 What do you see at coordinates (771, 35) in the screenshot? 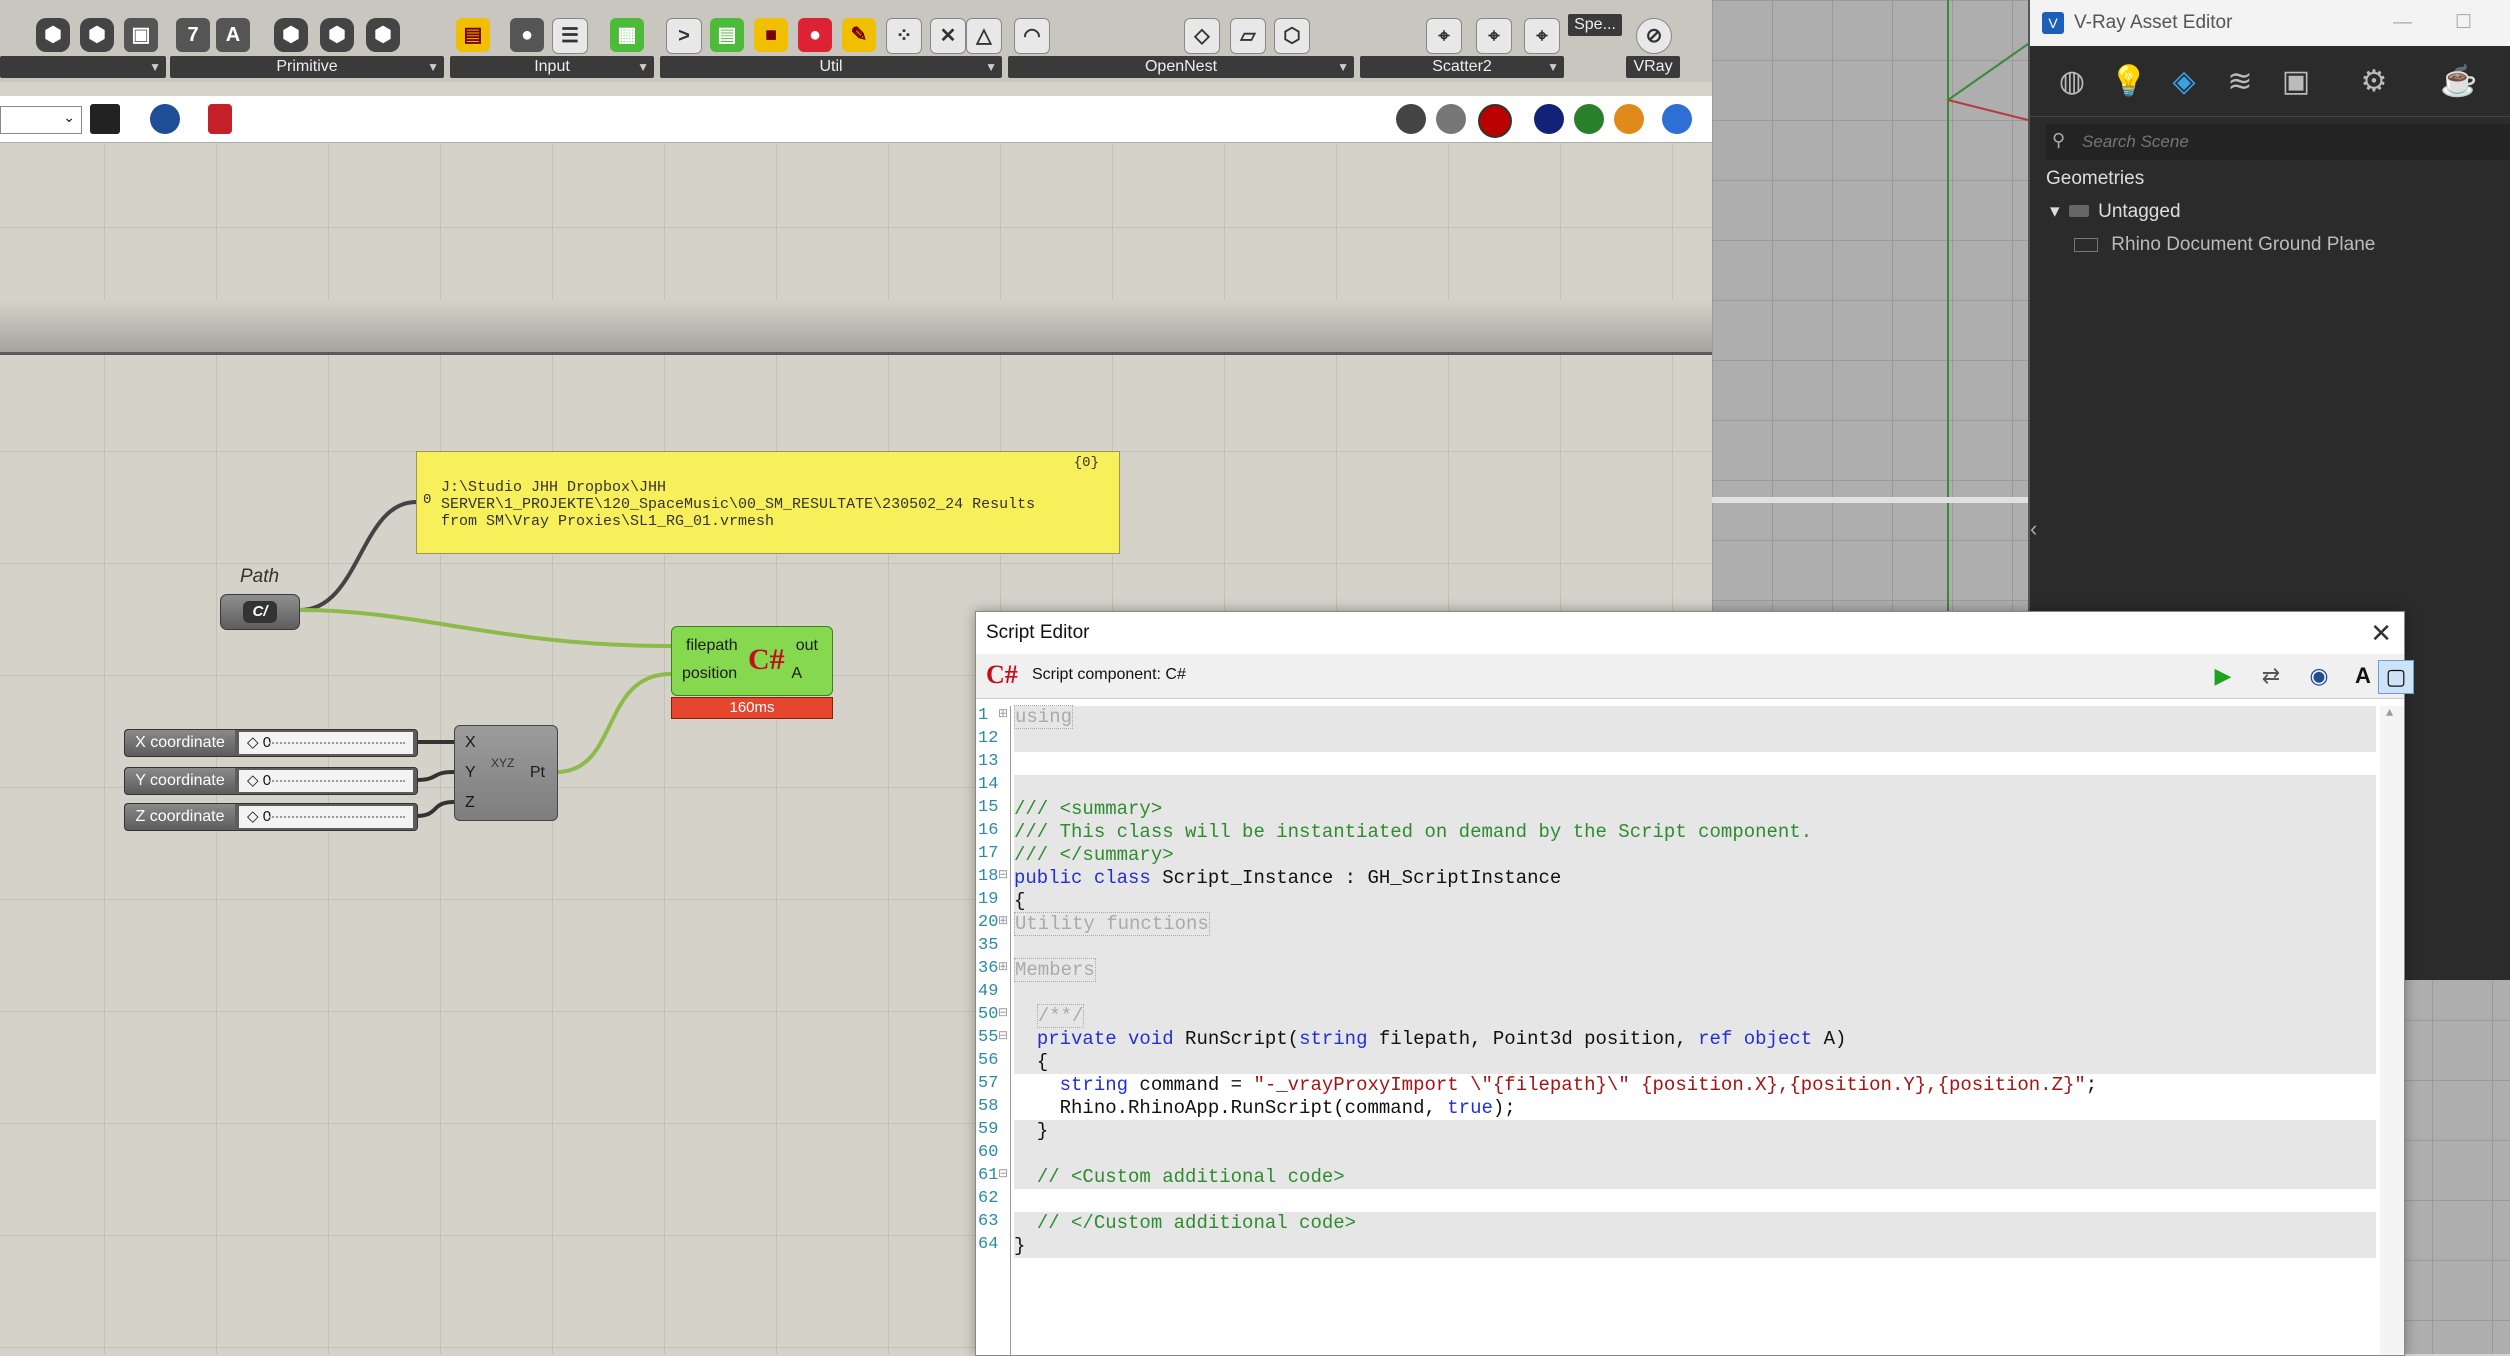
I see `box-icon: ■` at bounding box center [771, 35].